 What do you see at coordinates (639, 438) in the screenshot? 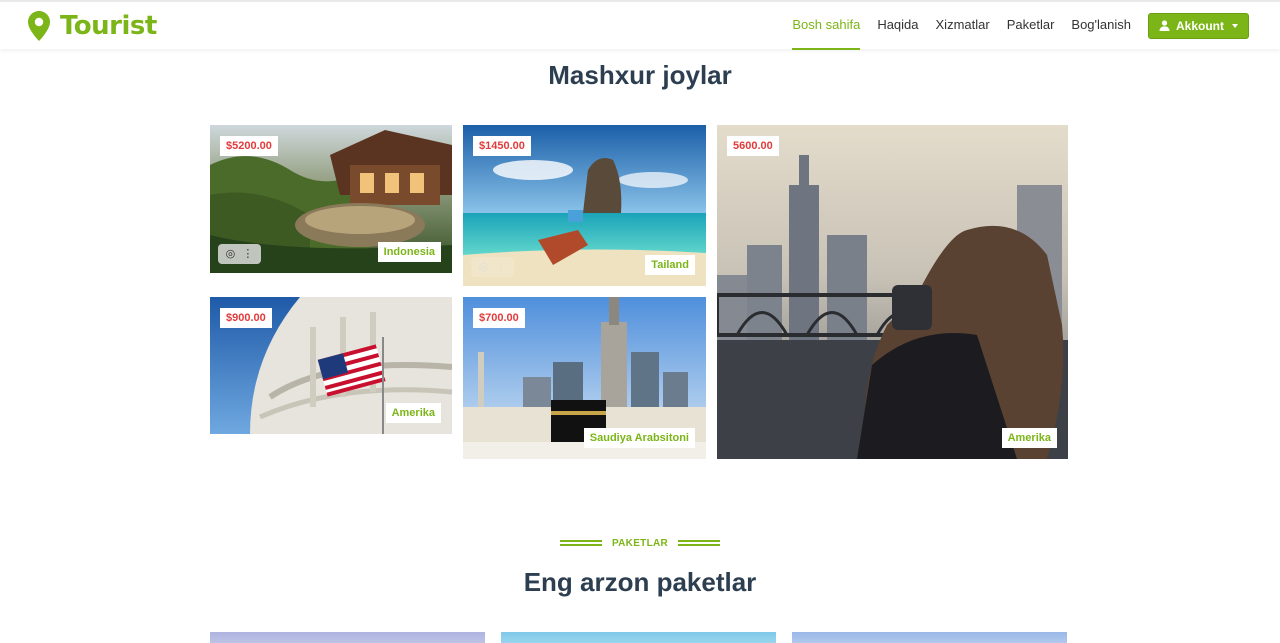
I see `country-badge: Saudiya Arabsitoni` at bounding box center [639, 438].